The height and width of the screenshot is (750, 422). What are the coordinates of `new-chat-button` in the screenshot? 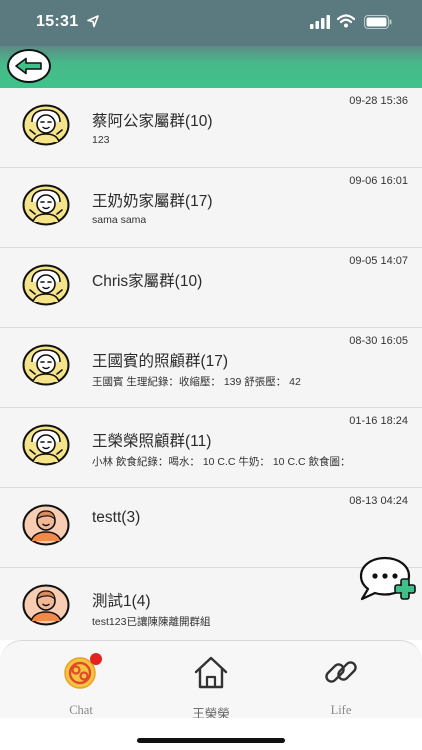 It's located at (387, 580).